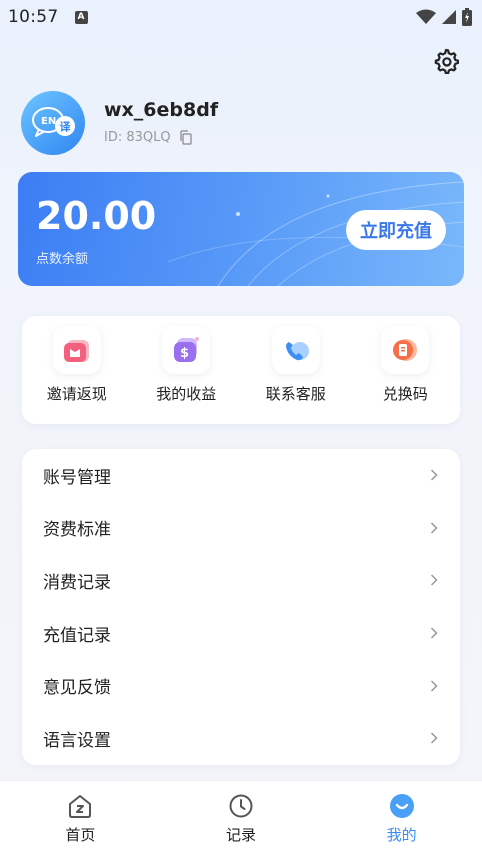  Describe the element at coordinates (77, 635) in the screenshot. I see `menu-item-label: 充值记录` at that location.